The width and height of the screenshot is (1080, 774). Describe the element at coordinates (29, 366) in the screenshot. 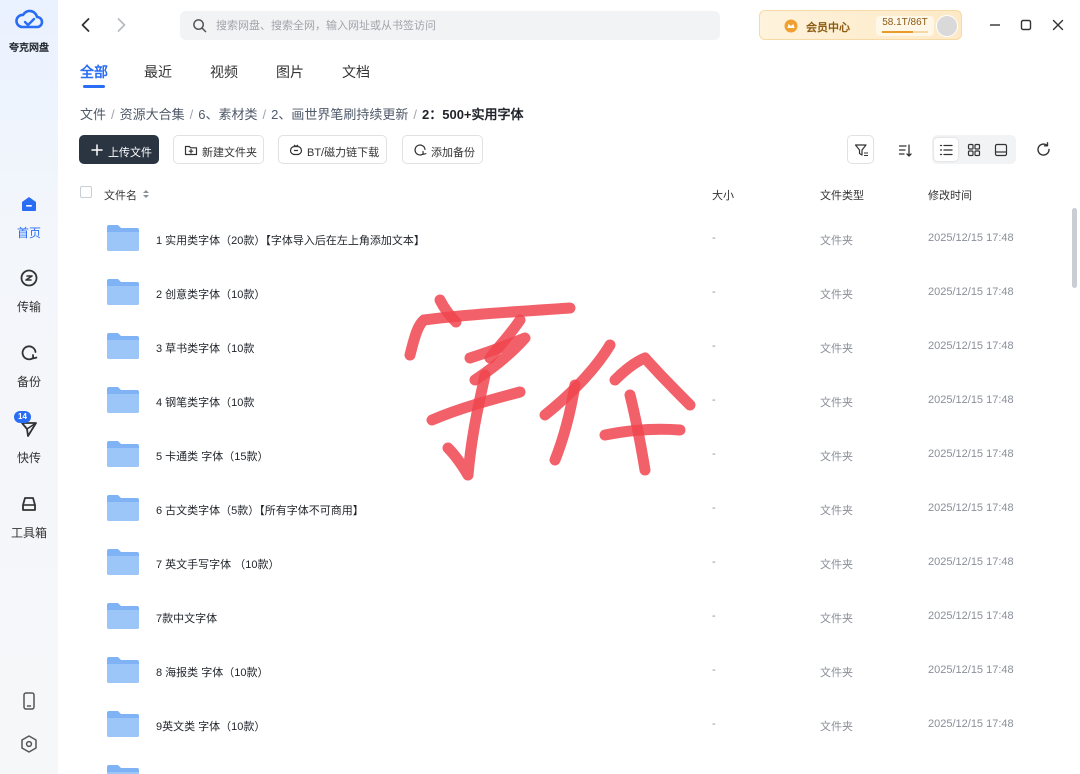

I see `sidebar-item-backup: 备份` at that location.